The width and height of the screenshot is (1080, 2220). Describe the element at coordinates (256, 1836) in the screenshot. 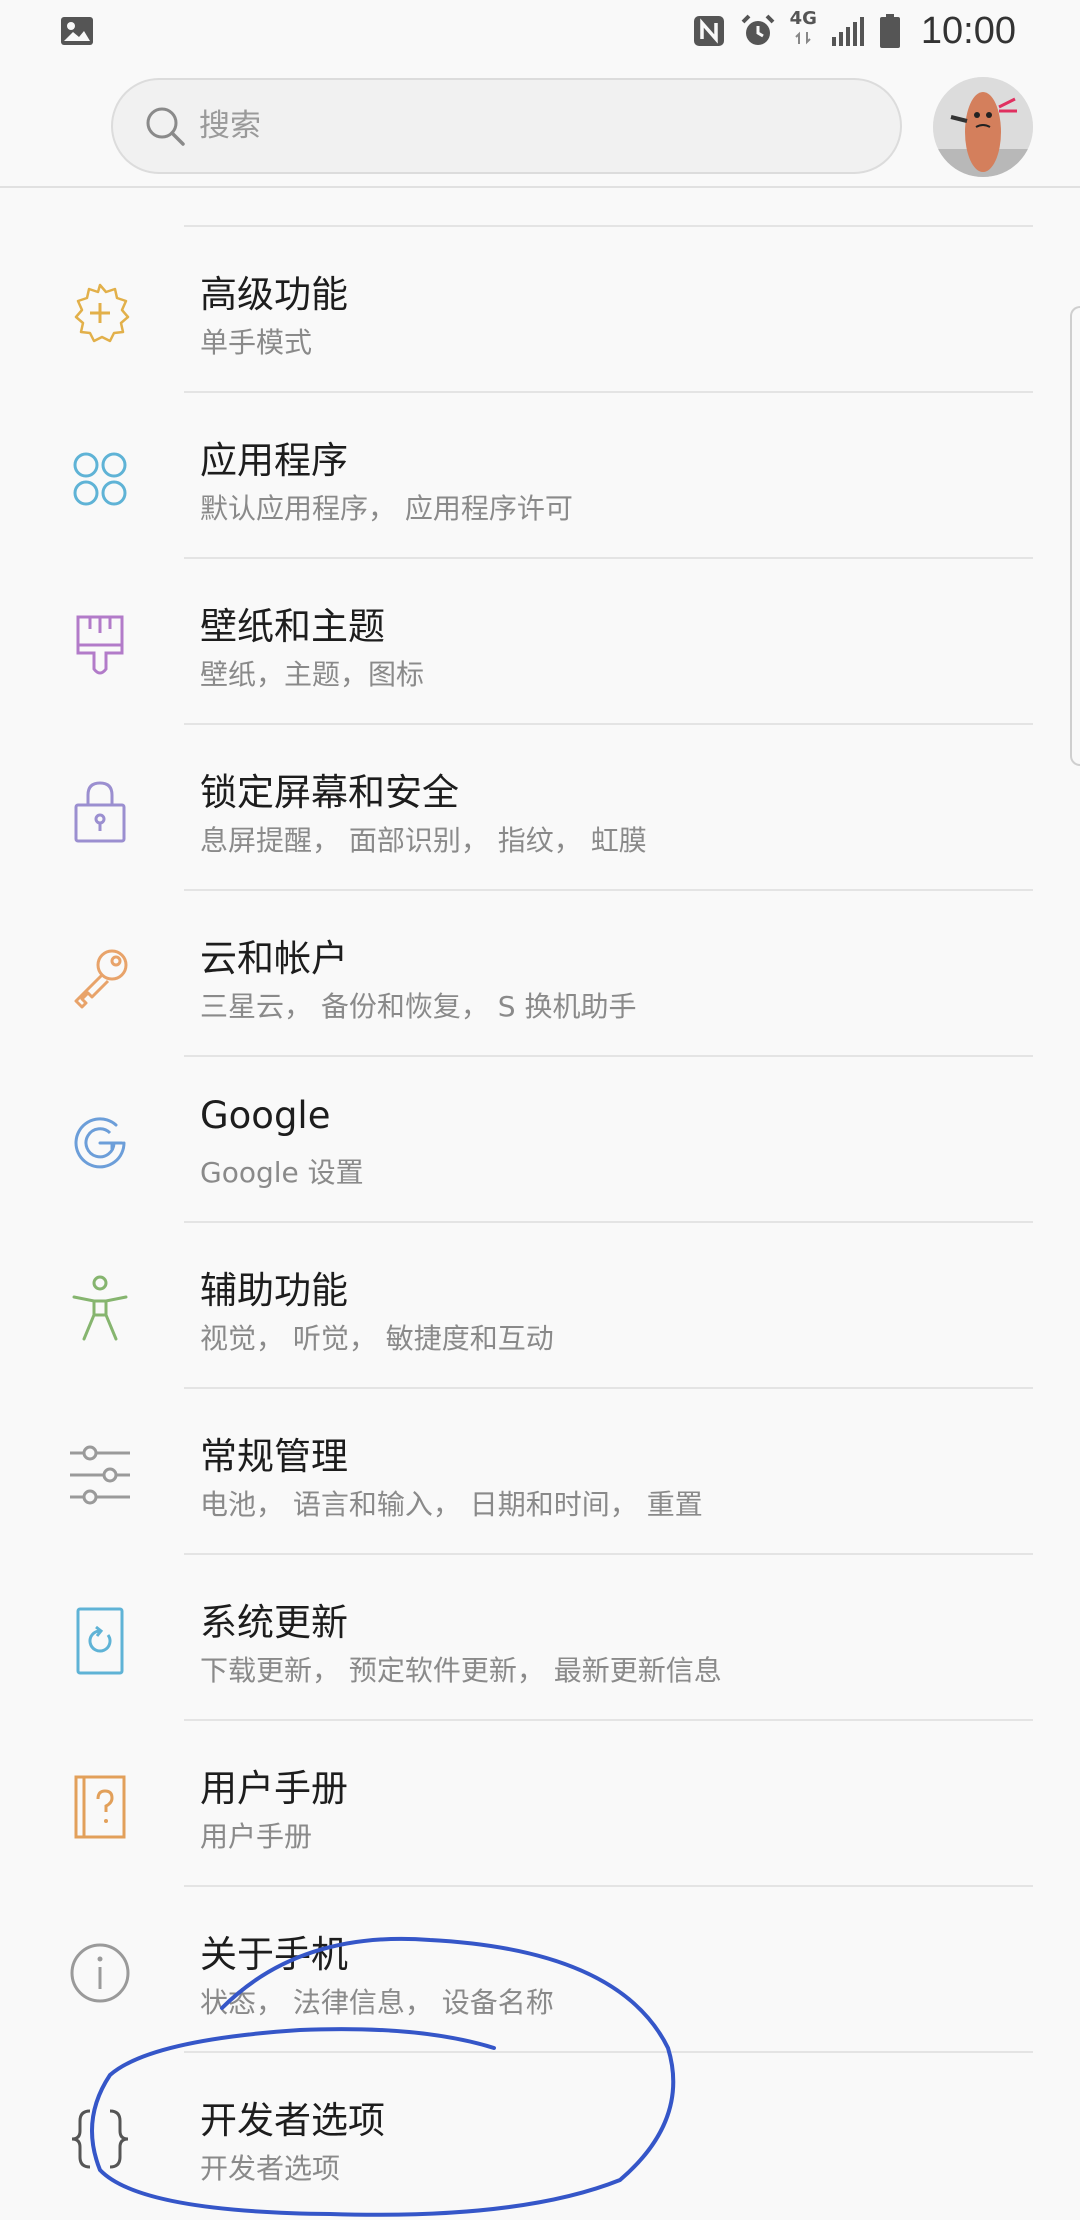

I see `item-subtitle: 用户手册` at that location.